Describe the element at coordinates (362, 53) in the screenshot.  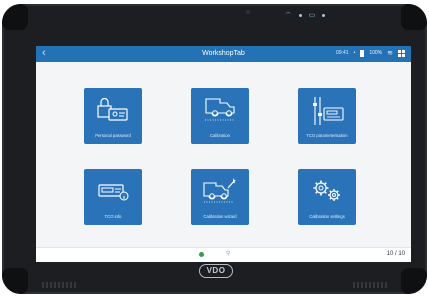
I see `battery-icon` at that location.